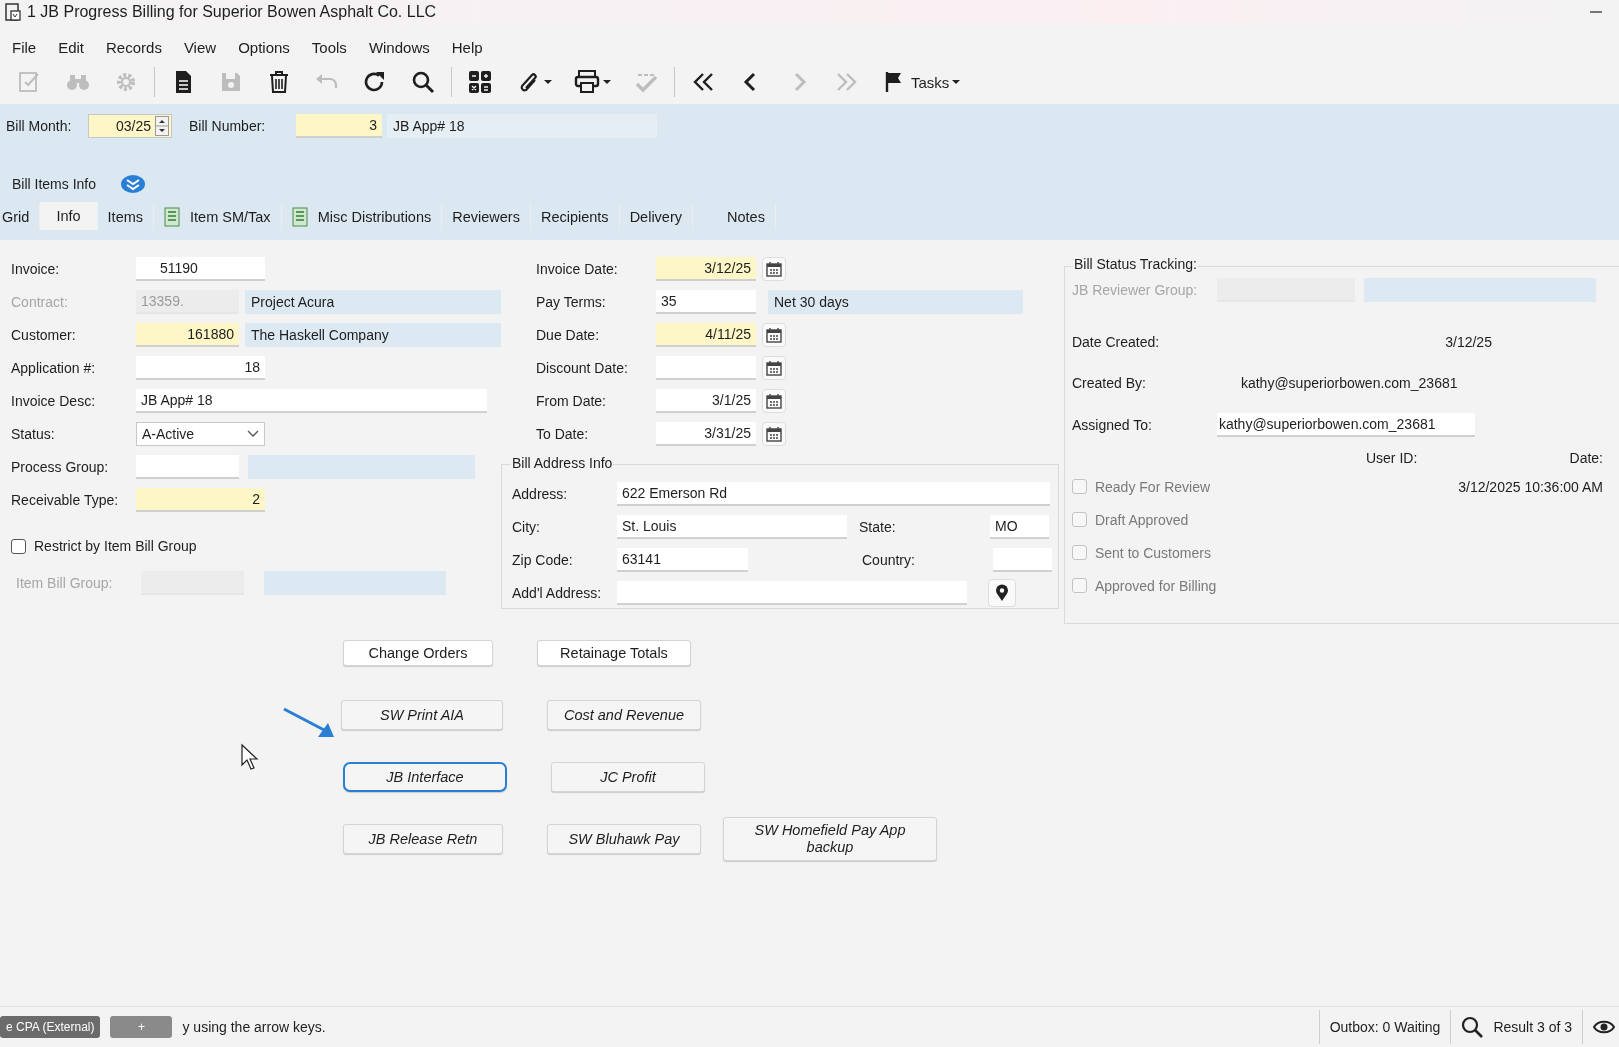 This screenshot has height=1047, width=1619. What do you see at coordinates (64, 582) in the screenshot?
I see `field-label: Item Bill Group:` at bounding box center [64, 582].